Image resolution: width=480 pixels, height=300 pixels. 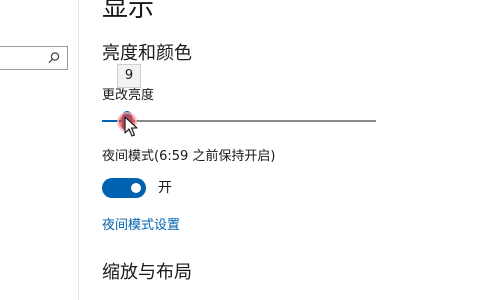 I want to click on brightness-section-title: 亮度和颜色, so click(x=147, y=53).